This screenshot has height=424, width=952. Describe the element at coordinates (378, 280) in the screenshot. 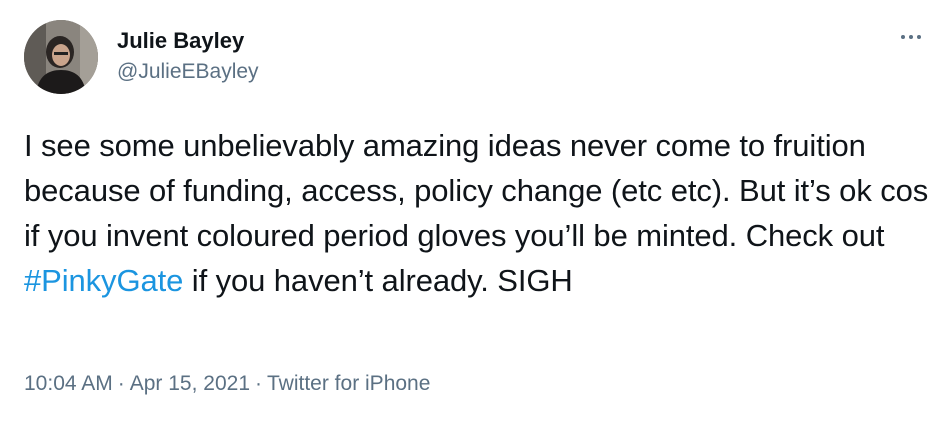

I see `tweet-text-after: if you haven’t already. SIGH` at that location.